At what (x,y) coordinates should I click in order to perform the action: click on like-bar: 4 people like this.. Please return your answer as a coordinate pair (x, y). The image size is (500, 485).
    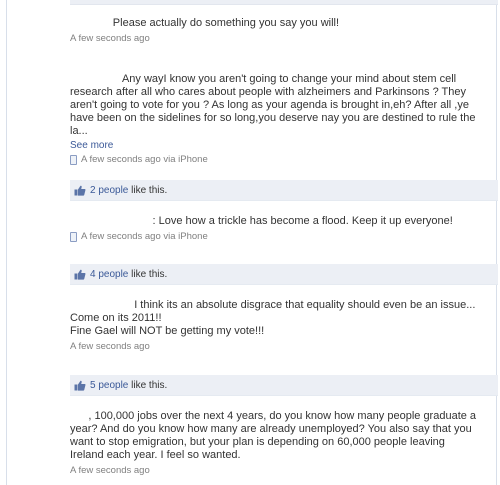
    Looking at the image, I should click on (284, 274).